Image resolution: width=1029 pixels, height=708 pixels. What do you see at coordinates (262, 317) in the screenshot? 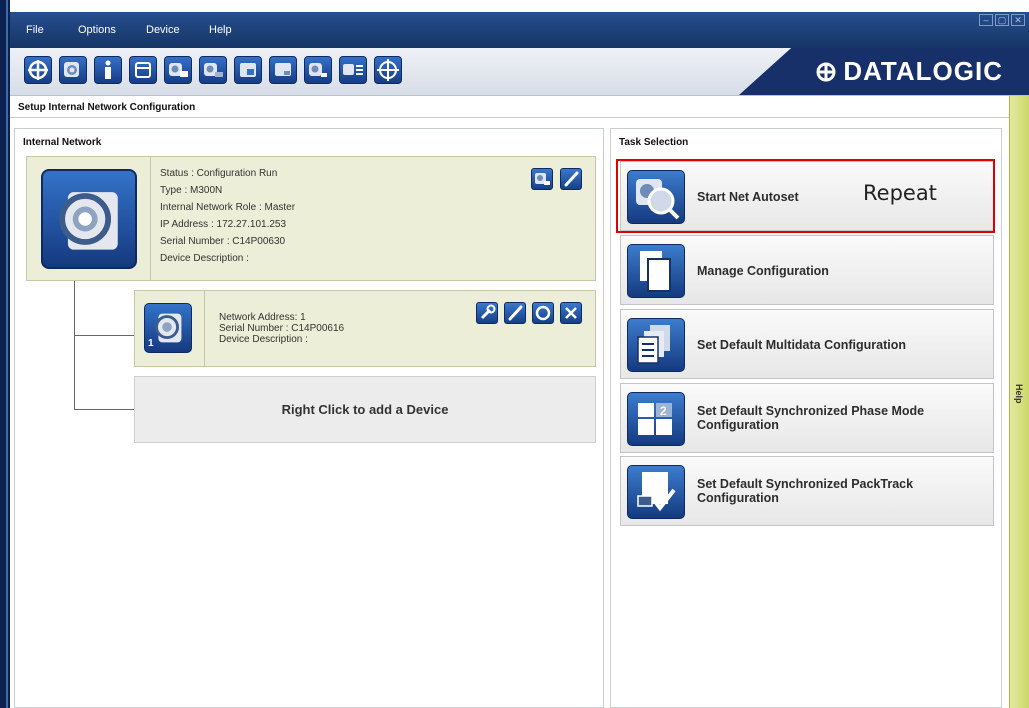
I see `network-address-text: Network Address: 1` at bounding box center [262, 317].